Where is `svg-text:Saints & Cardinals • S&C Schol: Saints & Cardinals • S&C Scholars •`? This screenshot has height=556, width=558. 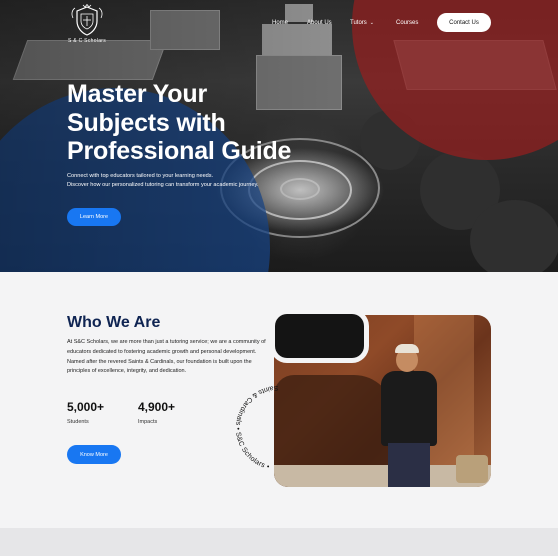
svg-text:Saints & Cardinals • S&C Schol: Saints & Cardinals • S&C Scholars • is located at coordinates (256, 427).